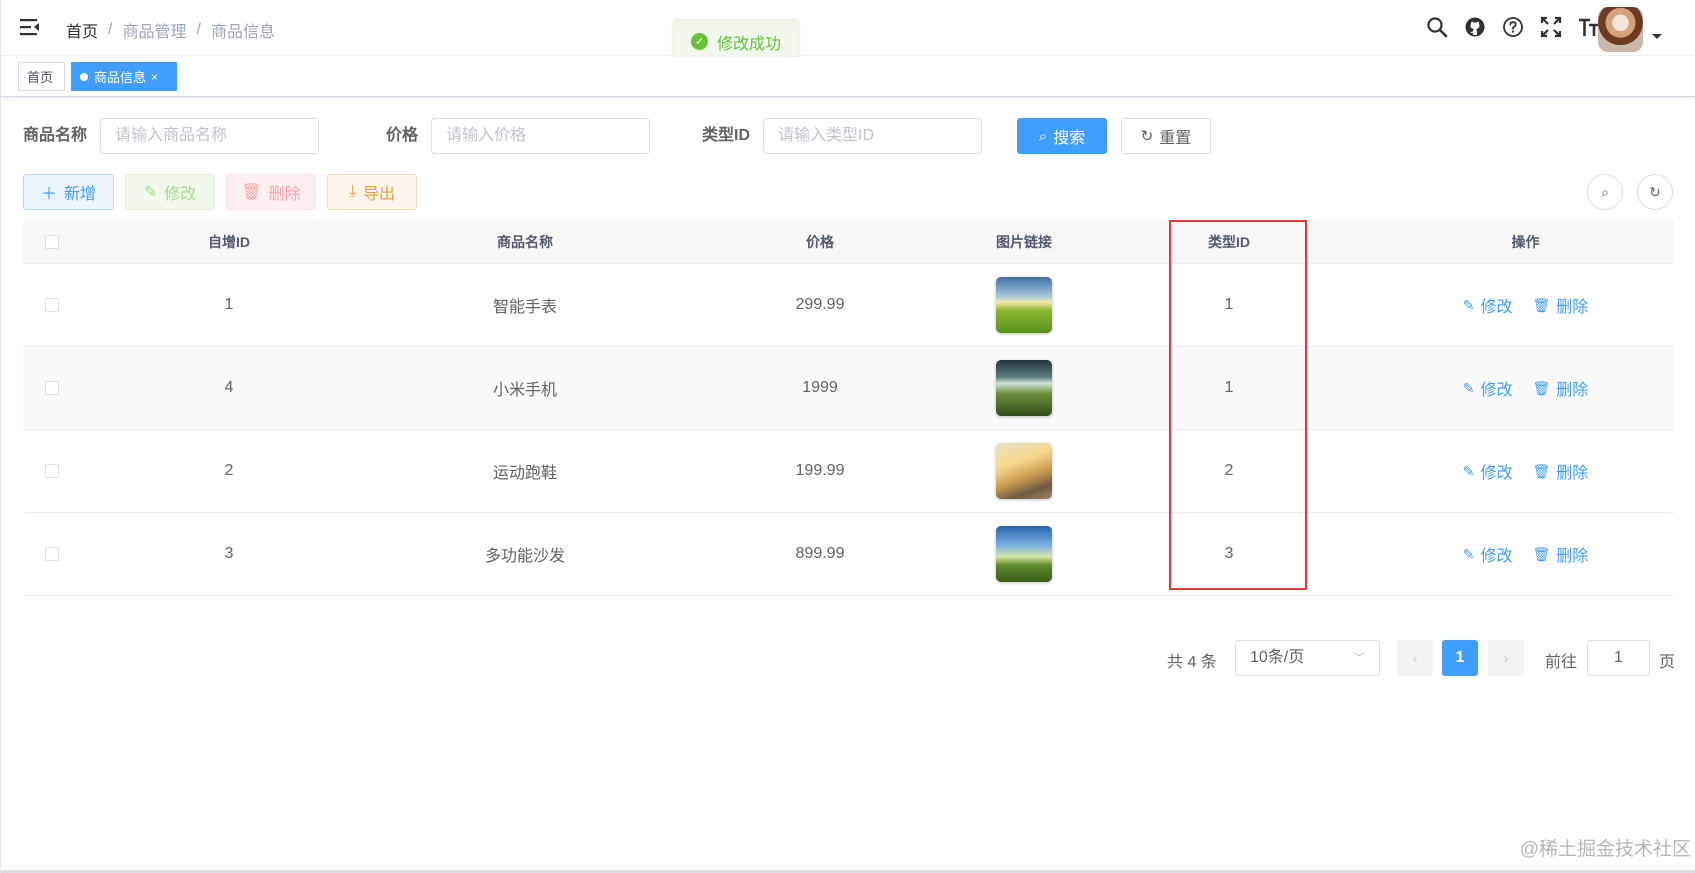  What do you see at coordinates (1358, 658) in the screenshot?
I see `chevron-down-icon: ﹀` at bounding box center [1358, 658].